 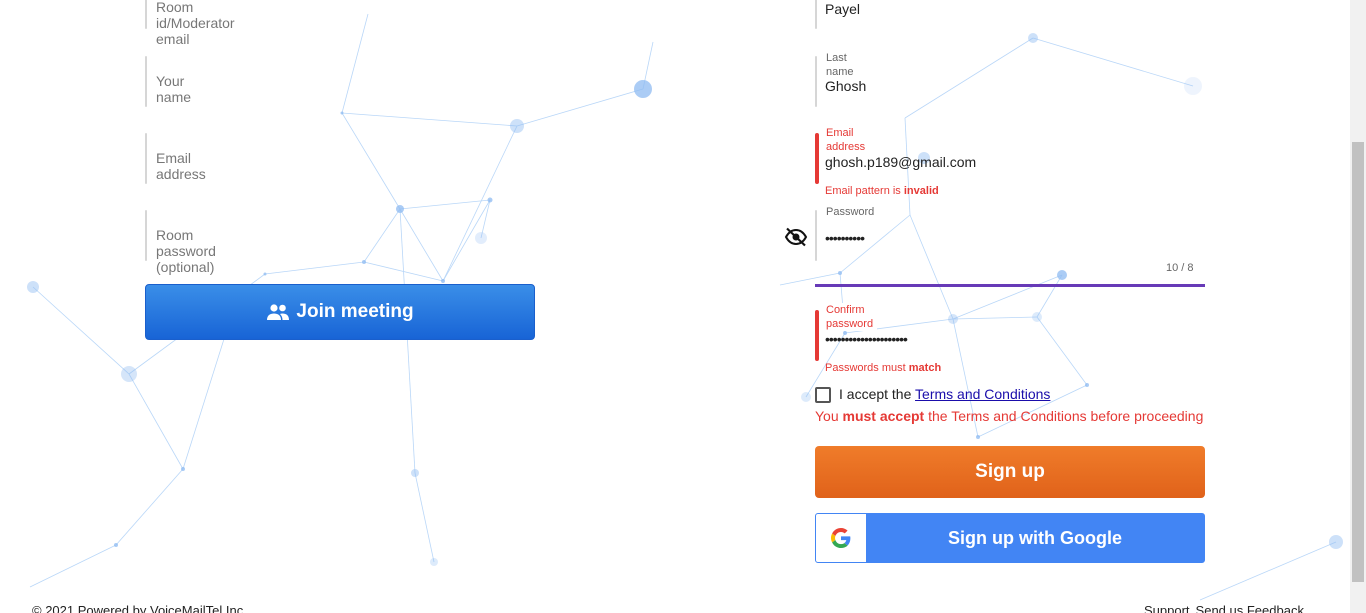 I want to click on first-name-input: Payel, so click(x=837, y=14).